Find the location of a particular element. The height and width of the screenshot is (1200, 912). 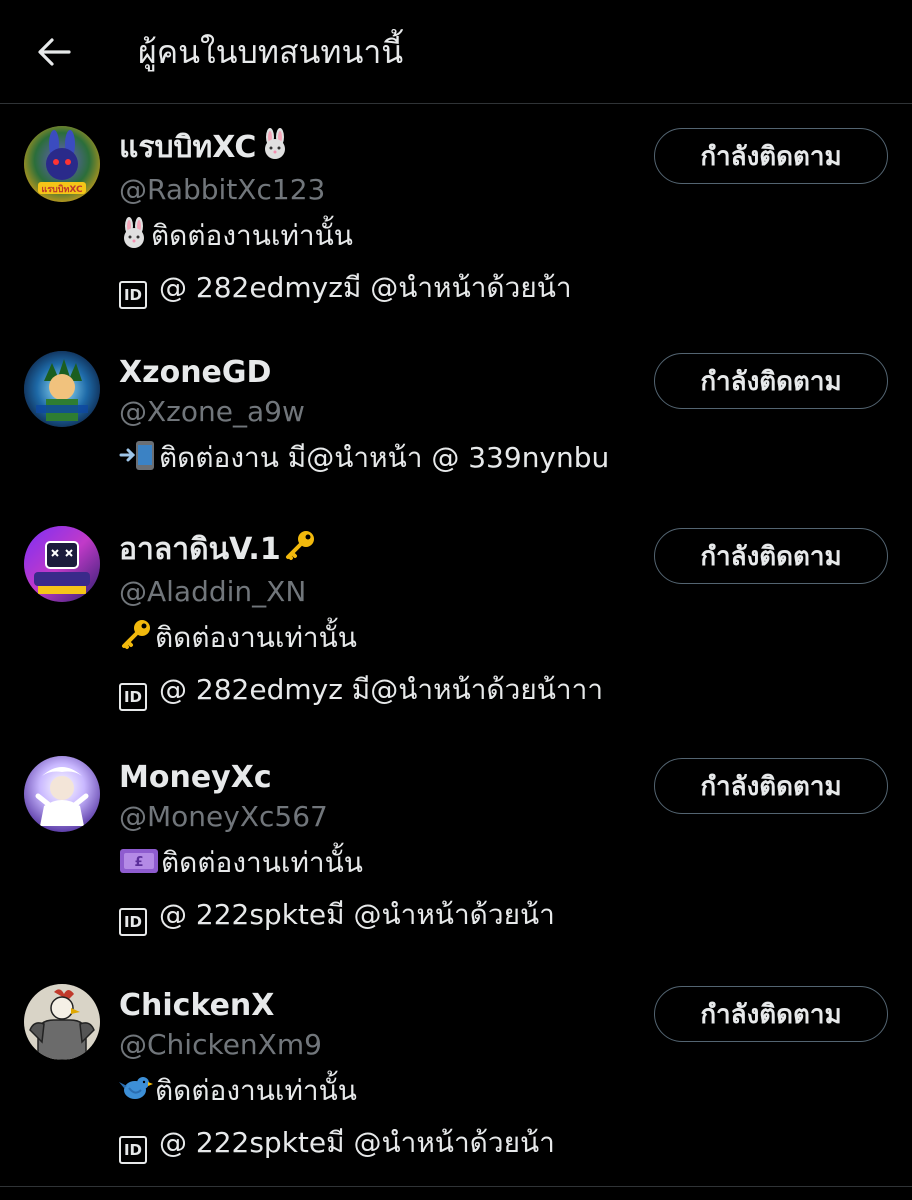

display-name: MoneyXc is located at coordinates (195, 777).